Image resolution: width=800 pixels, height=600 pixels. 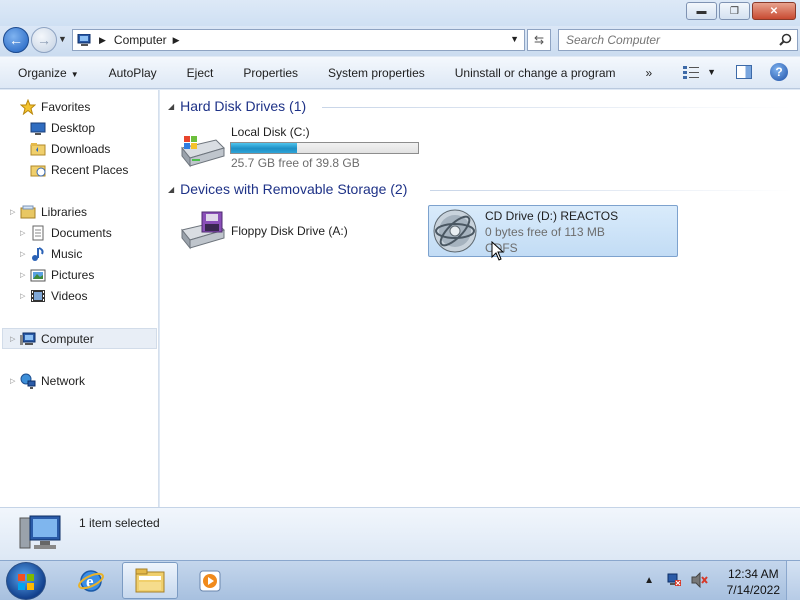 What do you see at coordinates (28, 381) in the screenshot?
I see `network-icon` at bounding box center [28, 381].